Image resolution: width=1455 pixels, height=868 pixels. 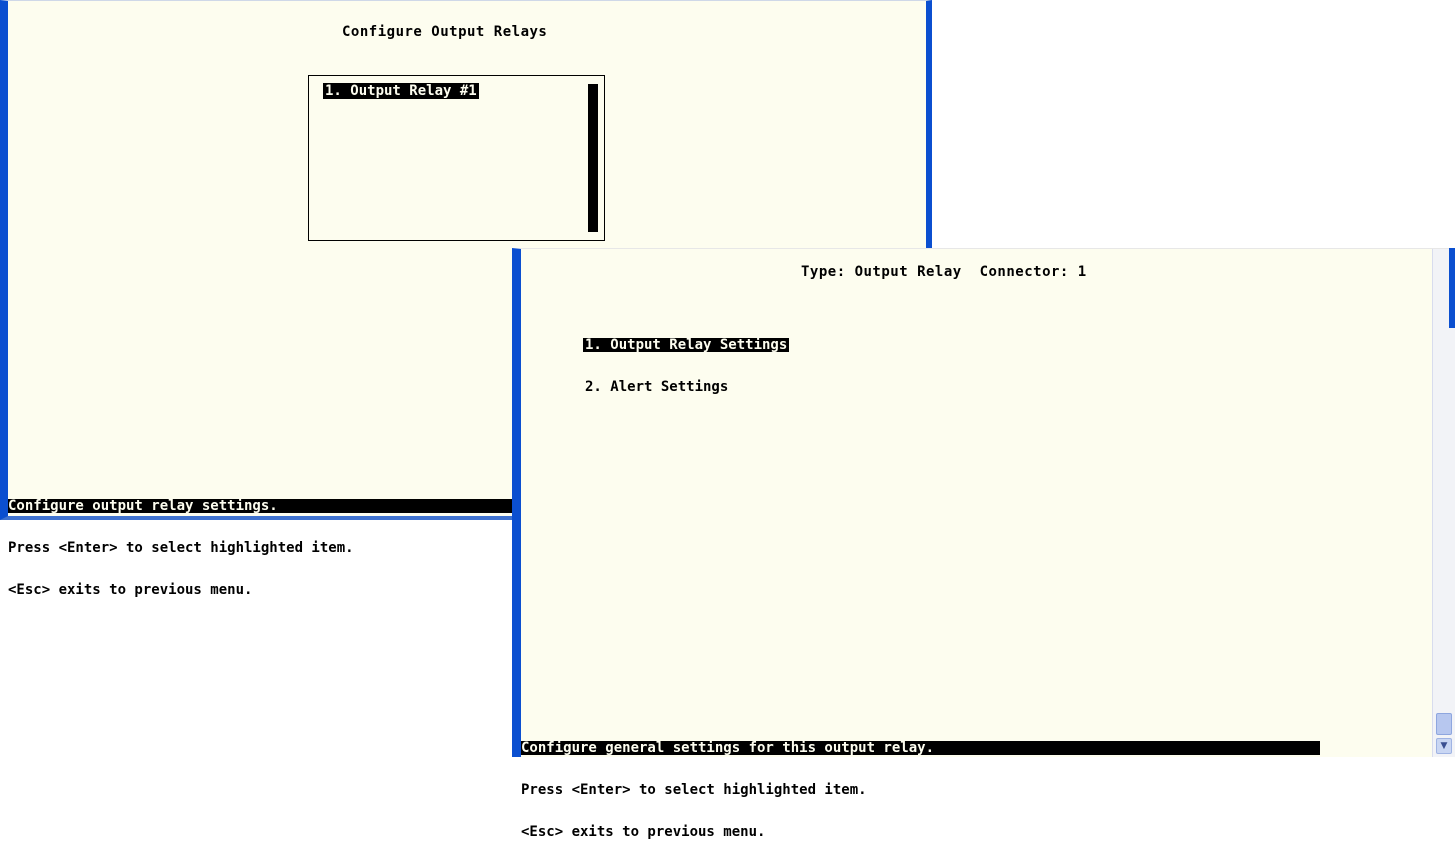 I want to click on window-edge, so click(x=1452, y=288).